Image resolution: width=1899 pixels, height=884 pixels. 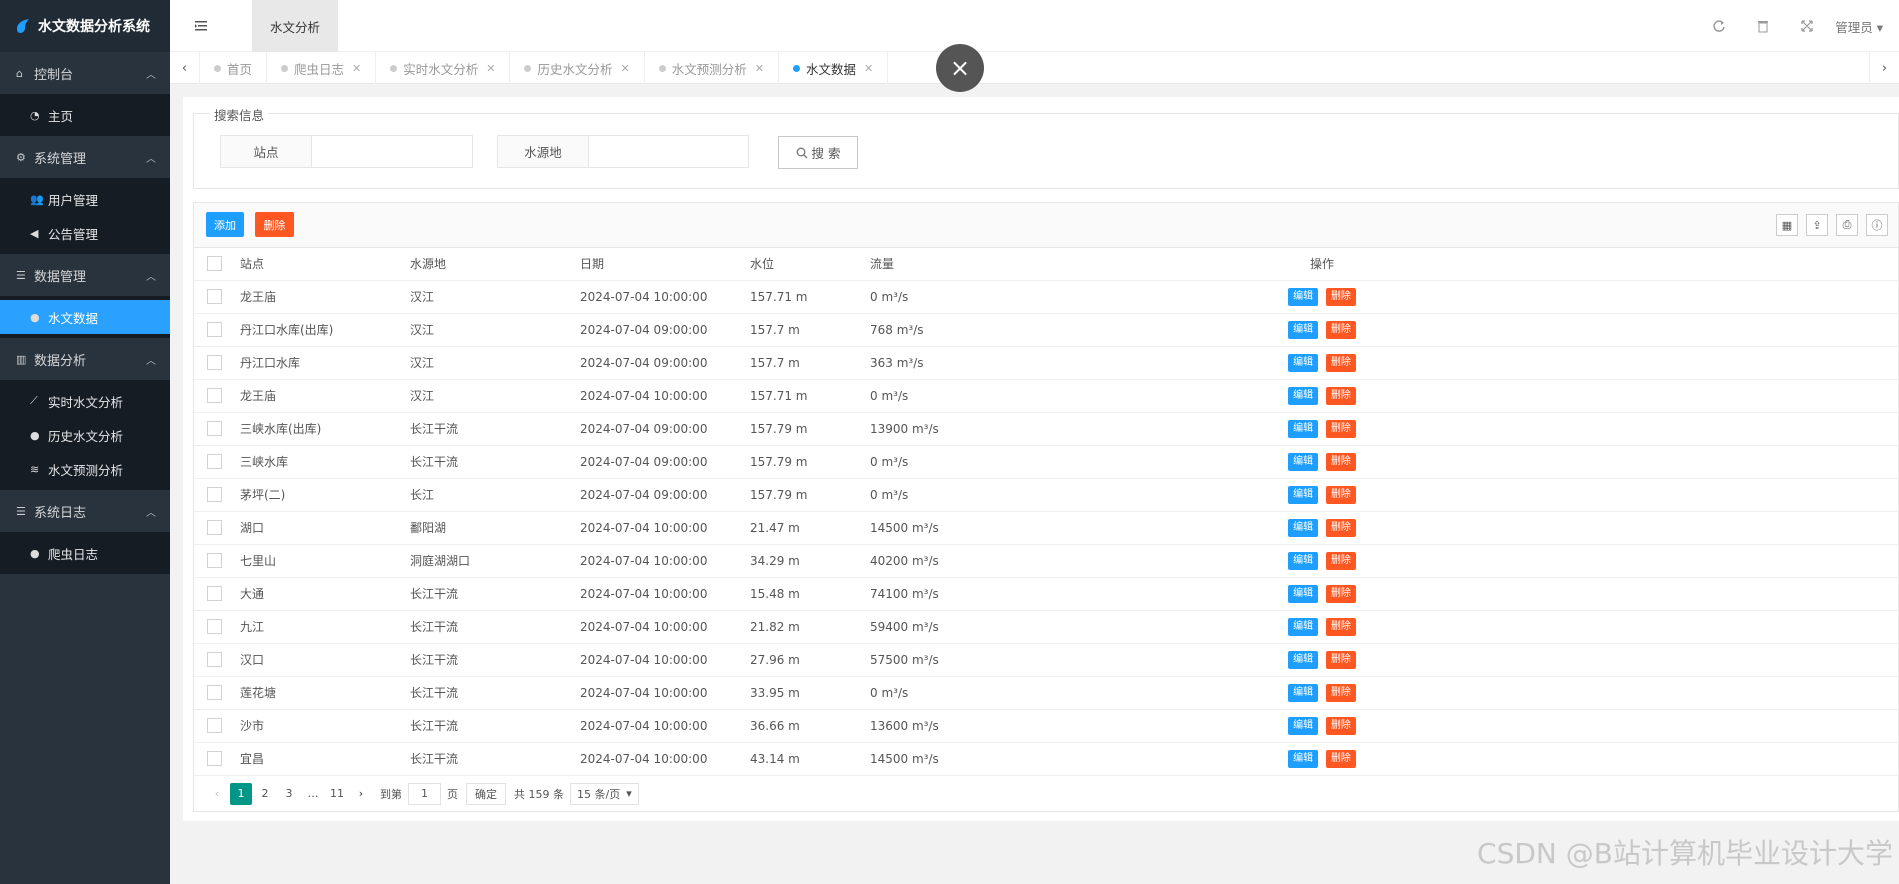 What do you see at coordinates (818, 152) in the screenshot?
I see `search-button: 搜 索` at bounding box center [818, 152].